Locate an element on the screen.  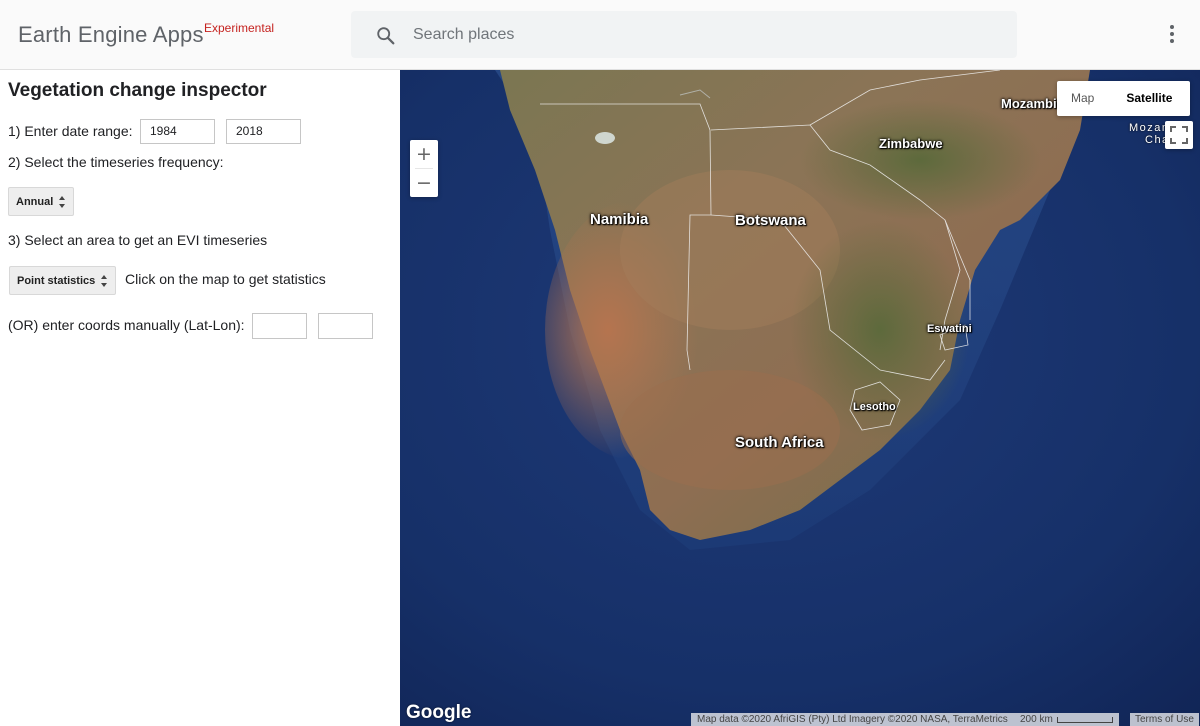
zoom-out-button: − is located at coordinates (424, 183).